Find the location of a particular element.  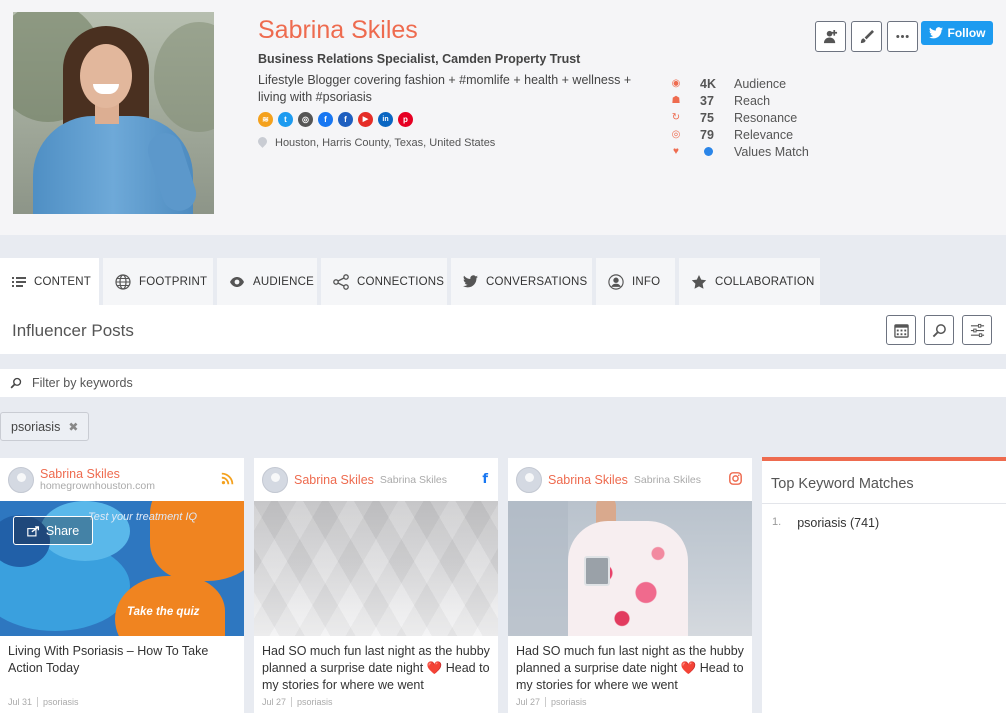

share-icon is located at coordinates (33, 530).